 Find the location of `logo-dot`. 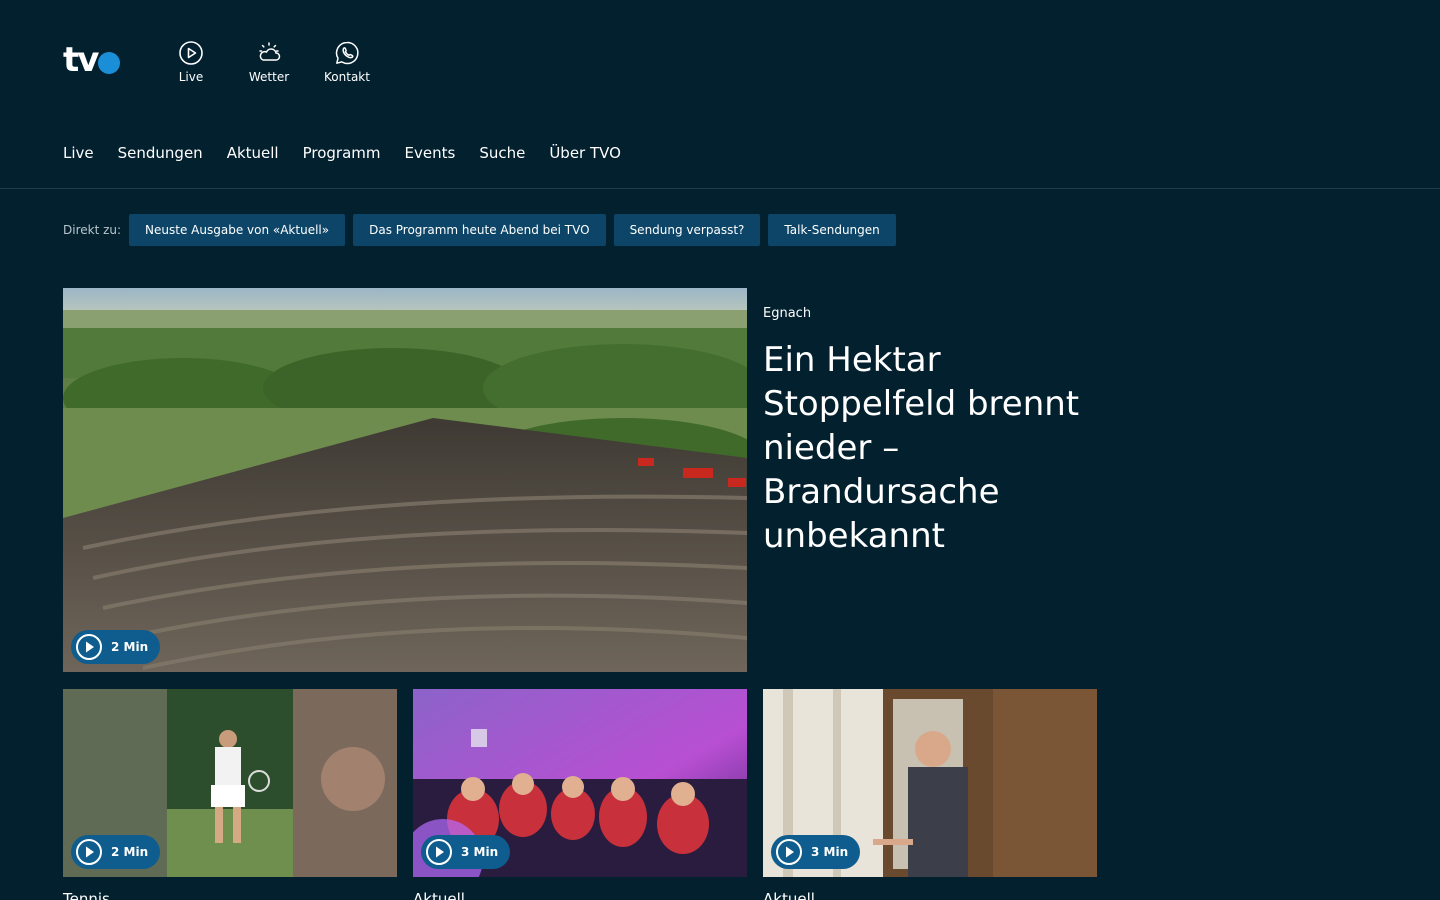

logo-dot is located at coordinates (109, 63).